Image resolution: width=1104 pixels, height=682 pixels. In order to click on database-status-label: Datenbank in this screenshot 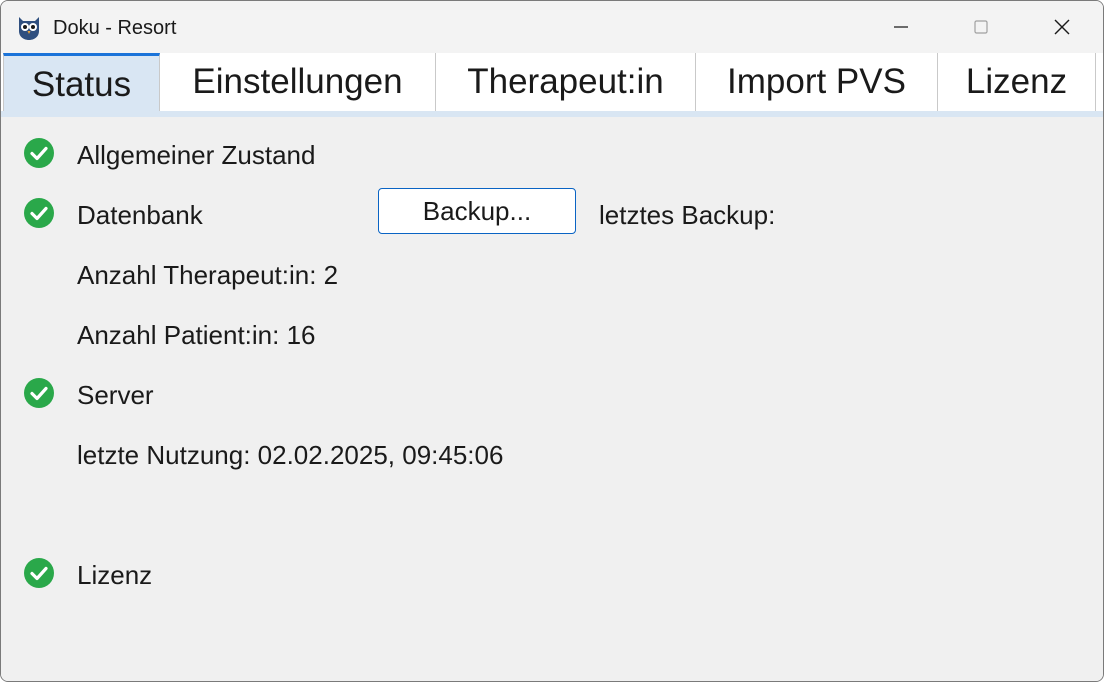, I will do `click(140, 215)`.